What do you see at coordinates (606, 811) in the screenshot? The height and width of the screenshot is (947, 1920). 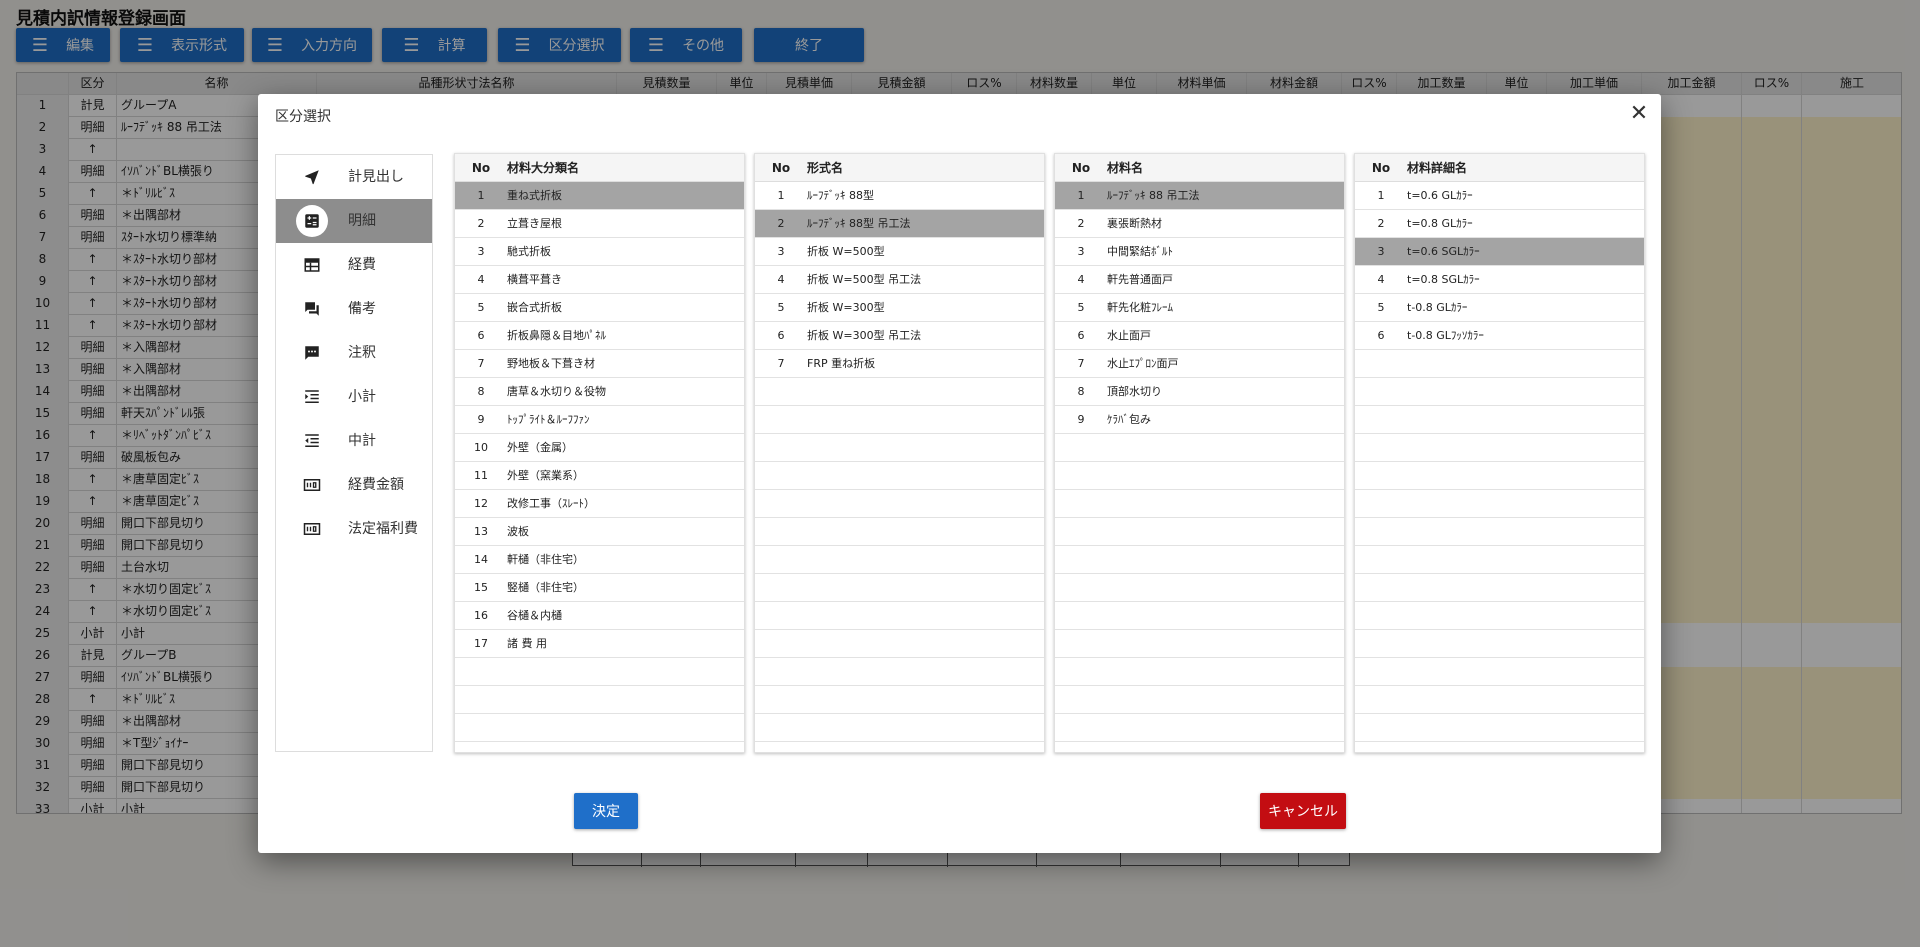 I see `ok-button: 決定` at bounding box center [606, 811].